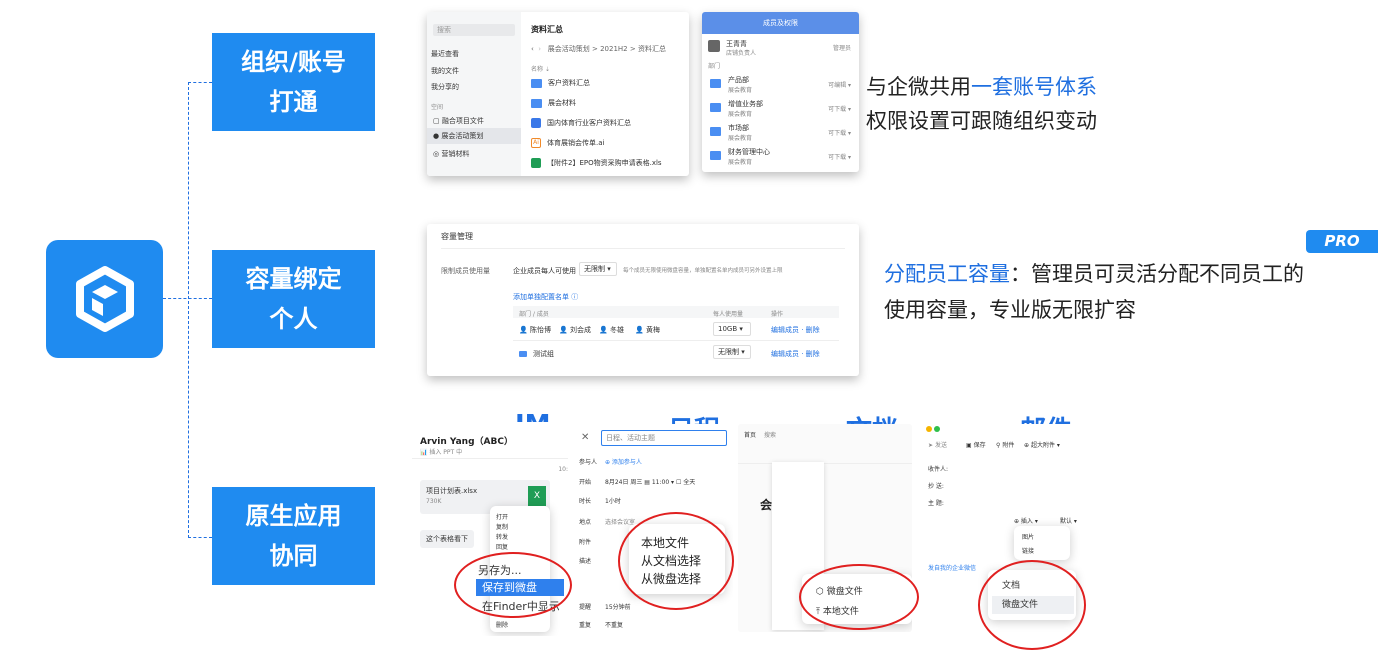 The image size is (1380, 661). I want to click on feature-capacity: 容量绑定 个人, so click(293, 299).